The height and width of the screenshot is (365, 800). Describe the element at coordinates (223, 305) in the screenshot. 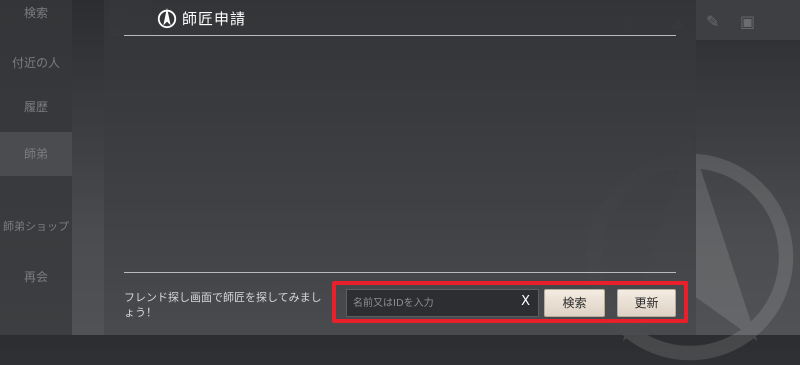

I see `hint-text: フレンド探し画面で師匠を探してみましょう！` at that location.